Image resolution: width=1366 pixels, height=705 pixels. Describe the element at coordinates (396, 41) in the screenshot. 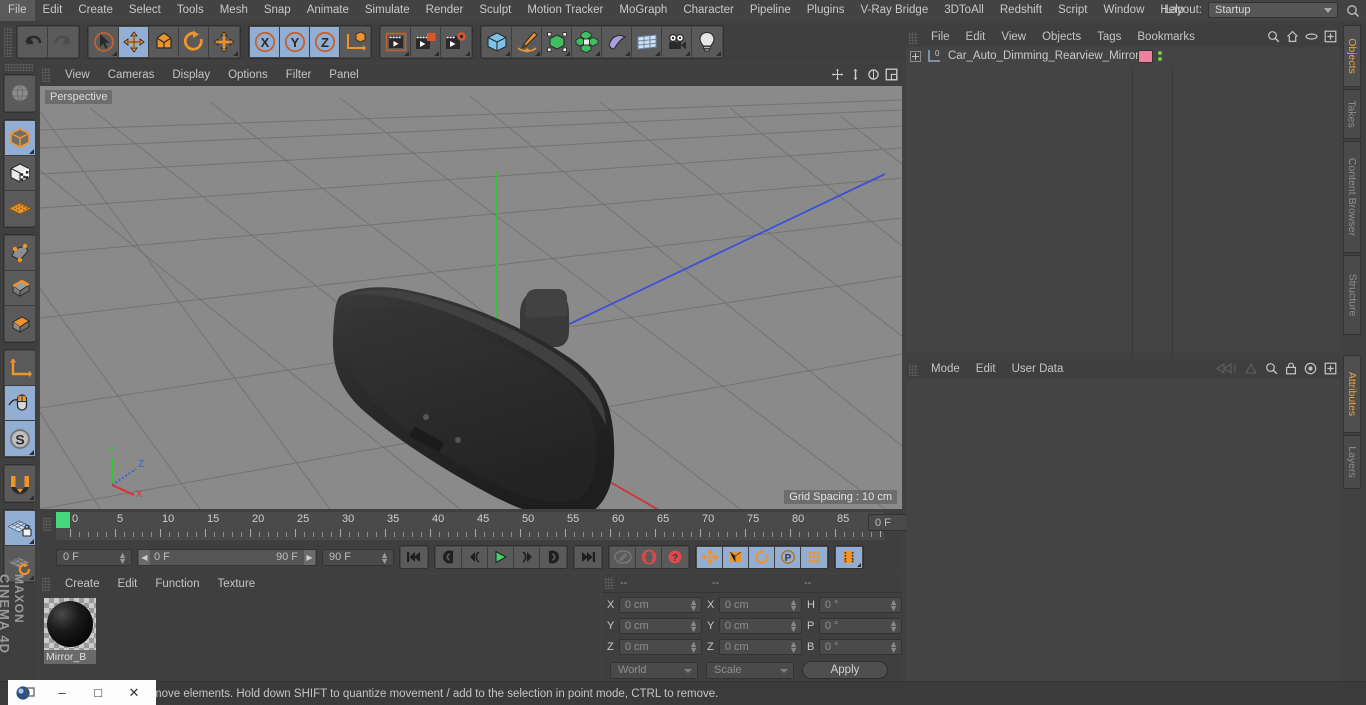

I see `render-view-icon` at that location.